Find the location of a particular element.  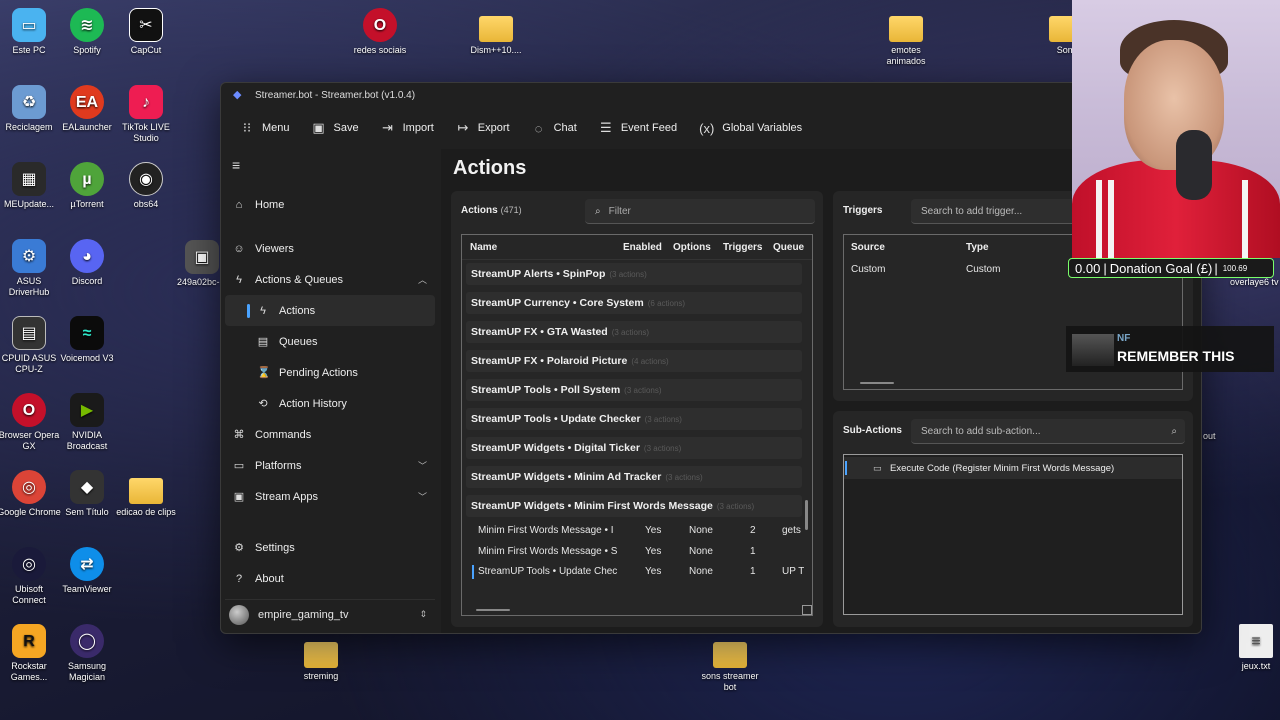

desktop-icon-teamviewer: ⇄ TeamViewer is located at coordinates (87, 571).